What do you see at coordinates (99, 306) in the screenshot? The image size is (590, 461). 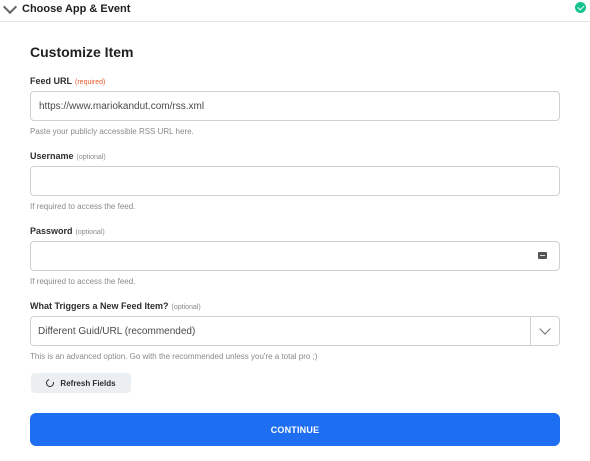 I see `trigger-label-text: What Triggers a New Feed Item?` at bounding box center [99, 306].